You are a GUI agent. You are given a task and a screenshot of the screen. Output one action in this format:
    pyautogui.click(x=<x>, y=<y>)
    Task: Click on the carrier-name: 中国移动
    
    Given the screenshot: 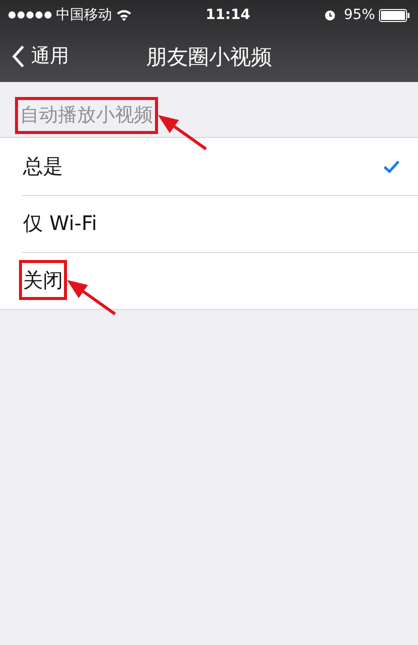 What is the action you would take?
    pyautogui.click(x=84, y=15)
    